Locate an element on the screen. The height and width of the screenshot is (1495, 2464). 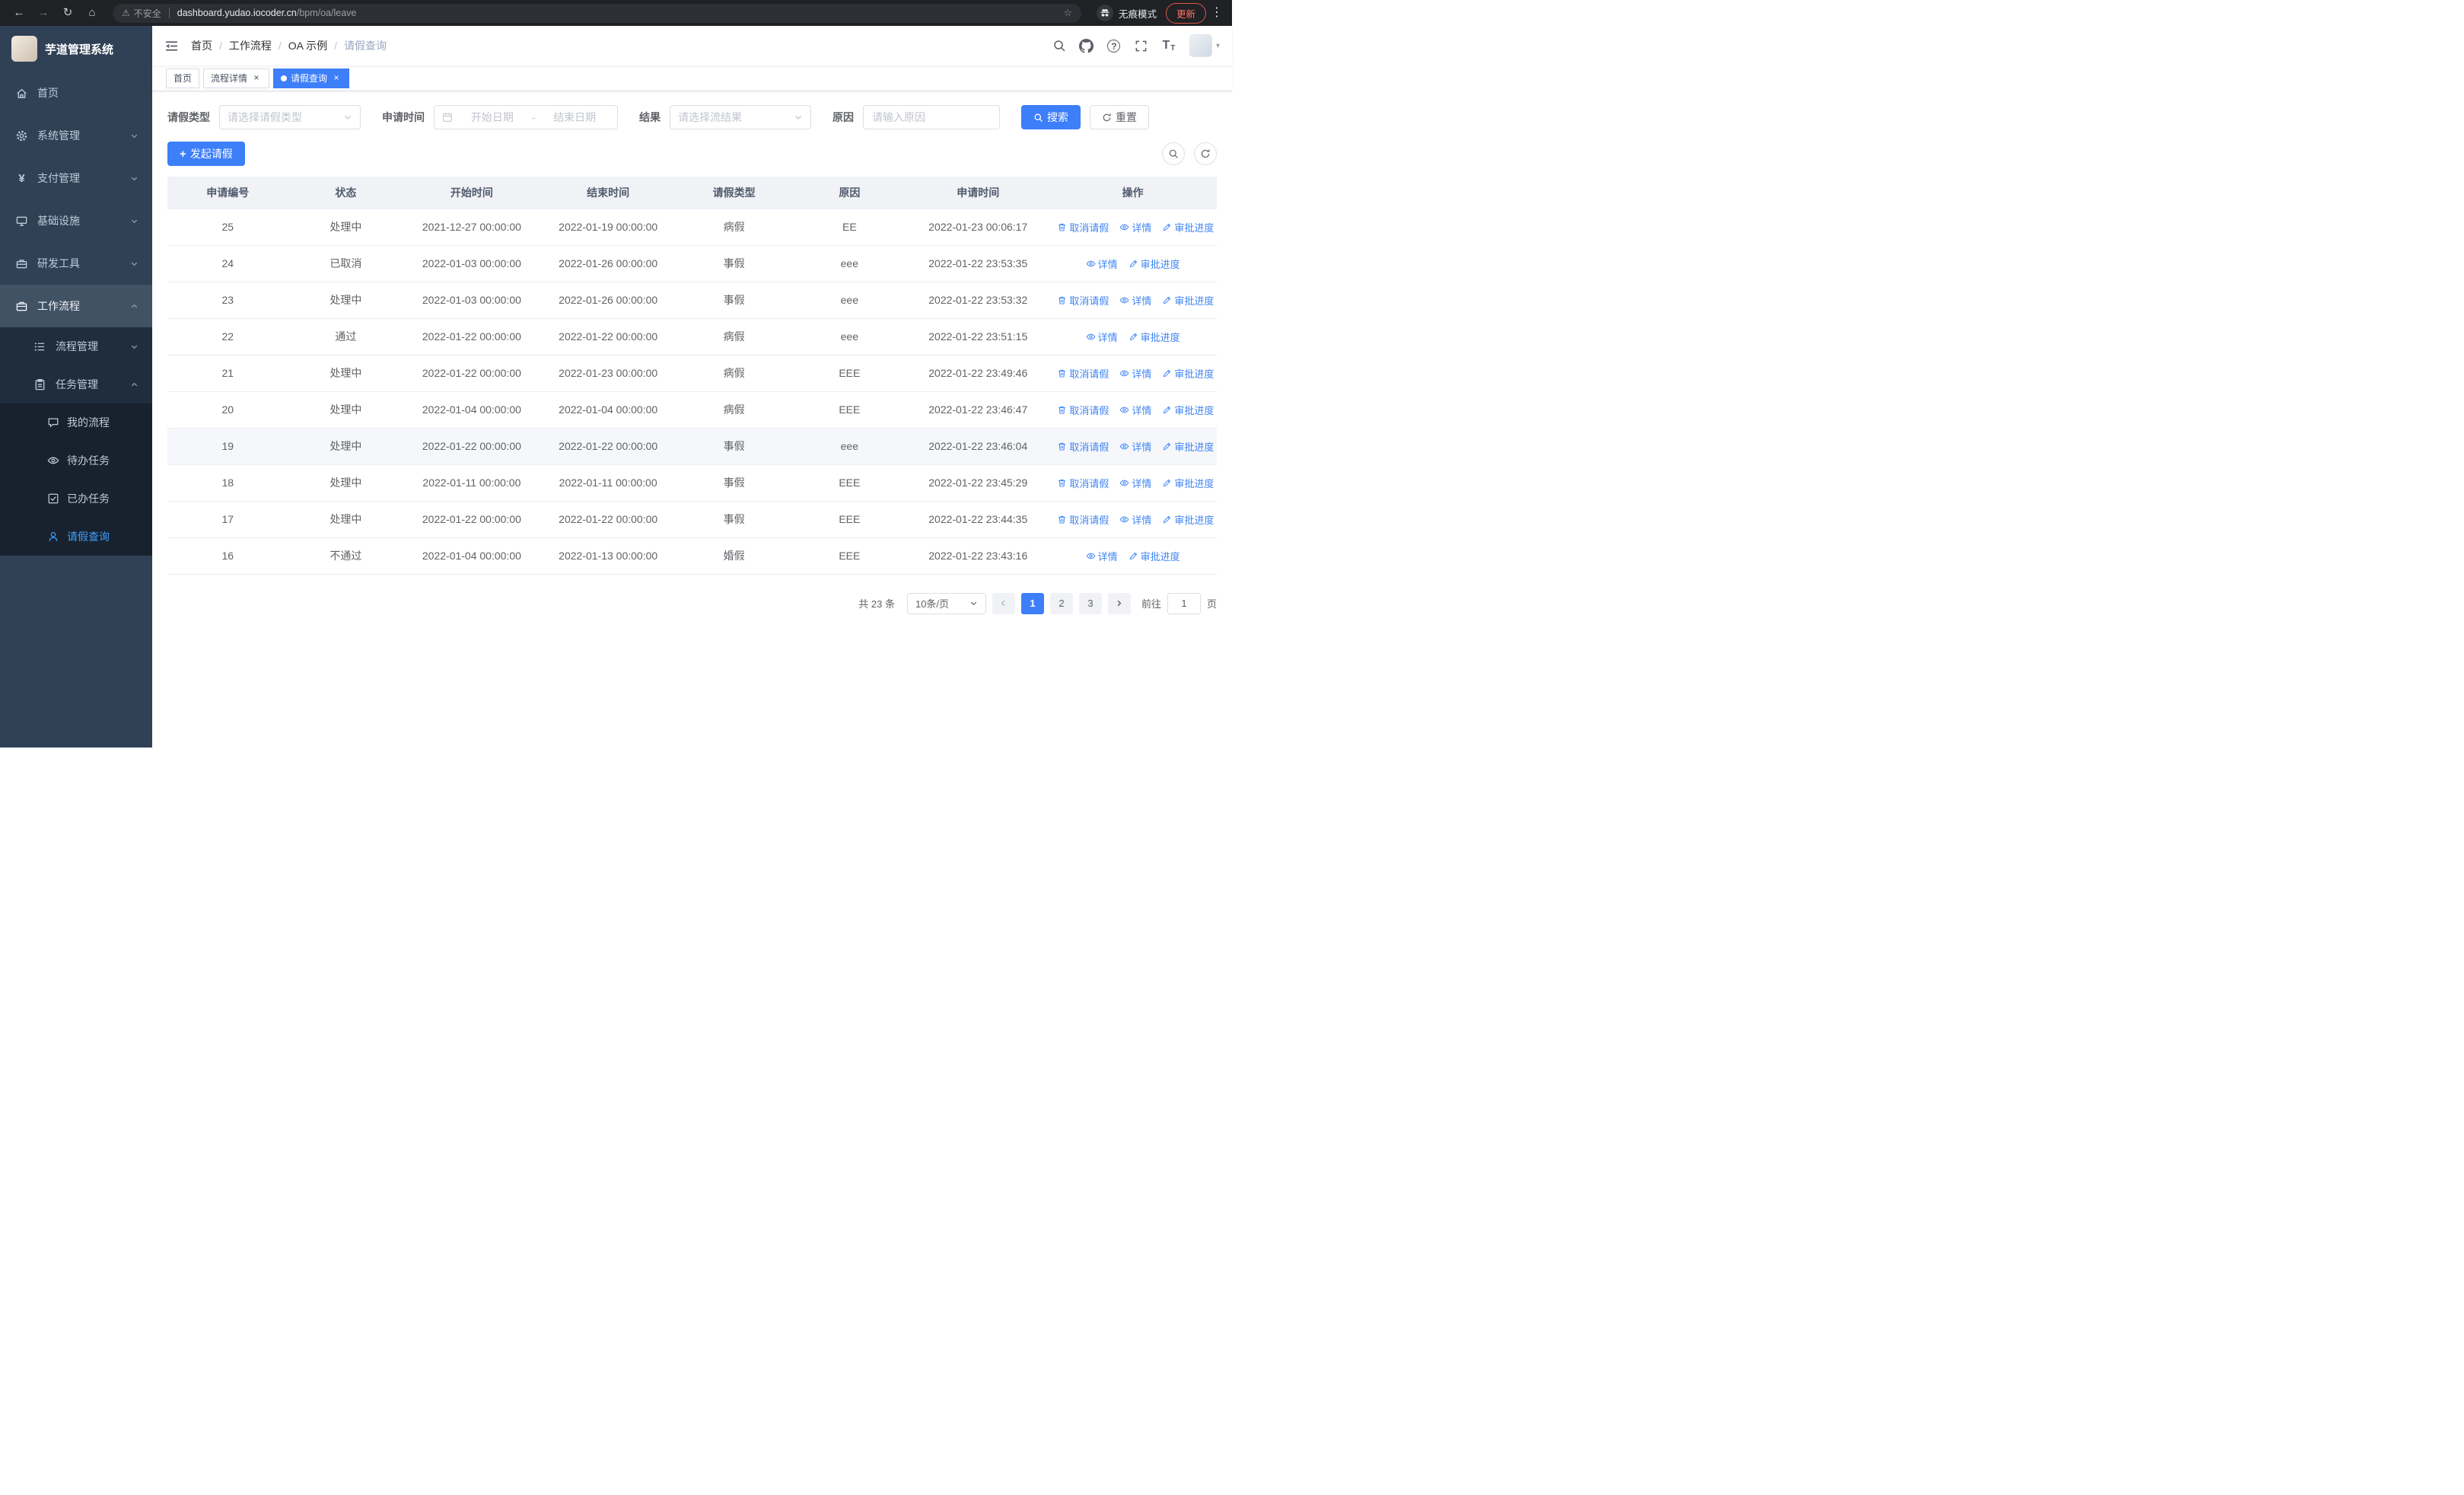
cell-status: 已取消 is located at coordinates (346, 264).